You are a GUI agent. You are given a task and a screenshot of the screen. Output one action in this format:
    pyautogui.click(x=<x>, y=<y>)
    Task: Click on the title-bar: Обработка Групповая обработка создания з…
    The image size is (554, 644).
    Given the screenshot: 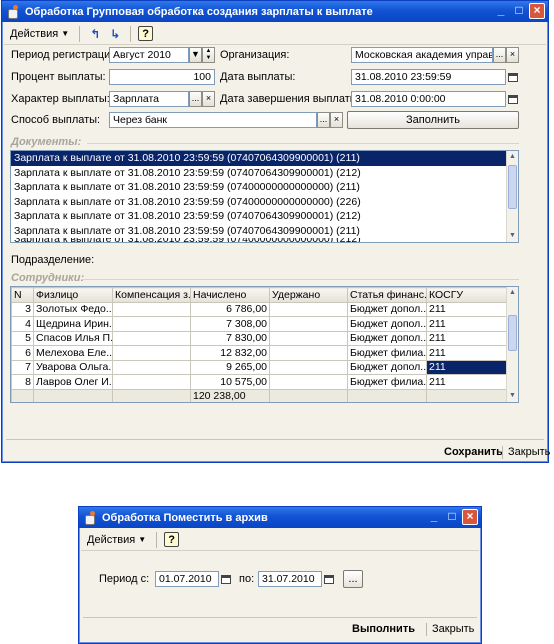 What is the action you would take?
    pyautogui.click(x=275, y=11)
    